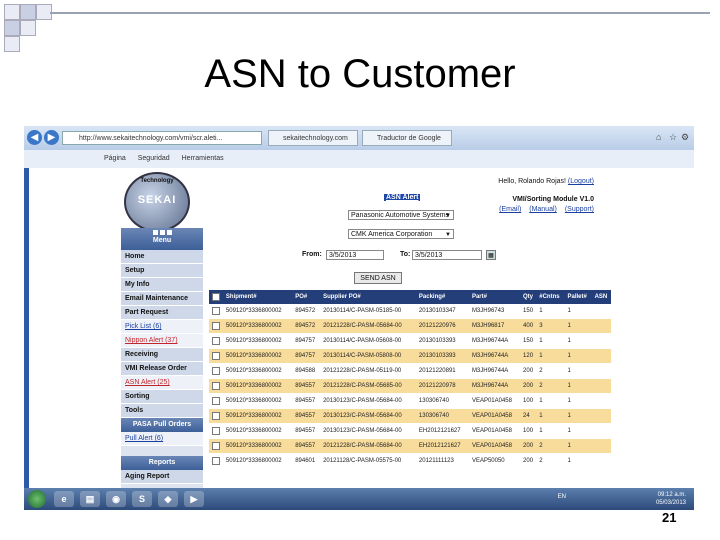 The height and width of the screenshot is (540, 720). Describe the element at coordinates (162, 327) in the screenshot. I see `sidebar-item-pick-list-6: Pick List (6)` at that location.